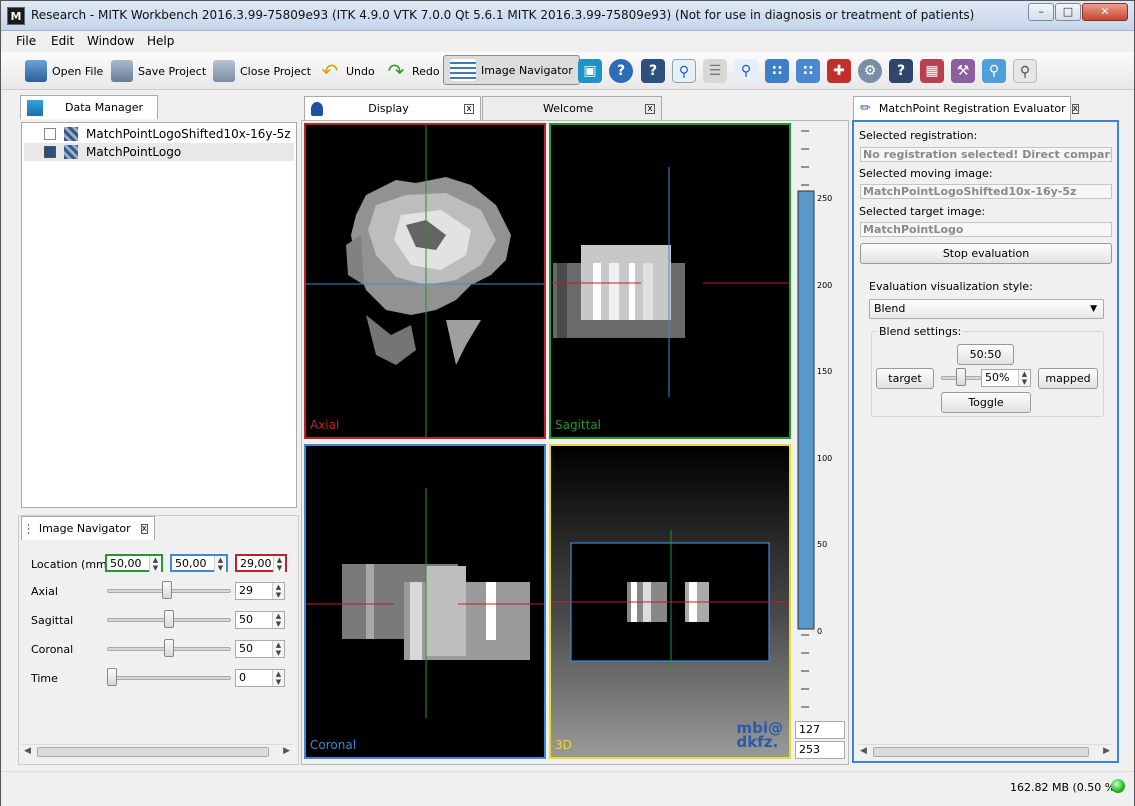  What do you see at coordinates (1068, 12) in the screenshot?
I see `maximize-button: □` at bounding box center [1068, 12].